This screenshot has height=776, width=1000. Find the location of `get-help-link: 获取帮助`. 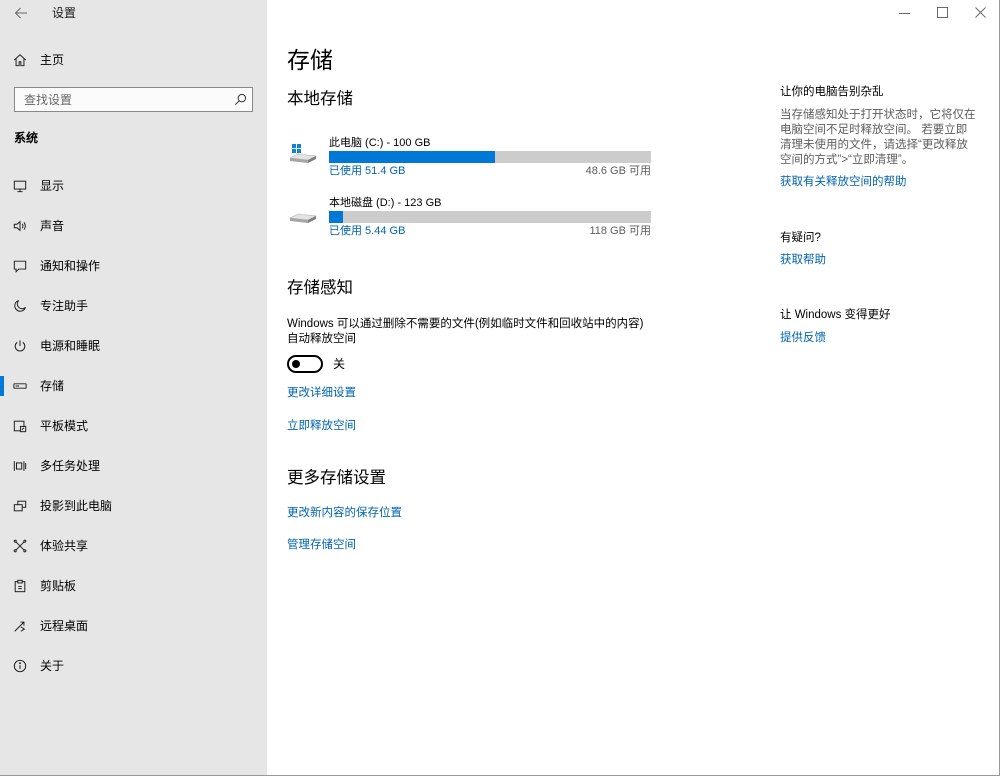

get-help-link: 获取帮助 is located at coordinates (803, 260).